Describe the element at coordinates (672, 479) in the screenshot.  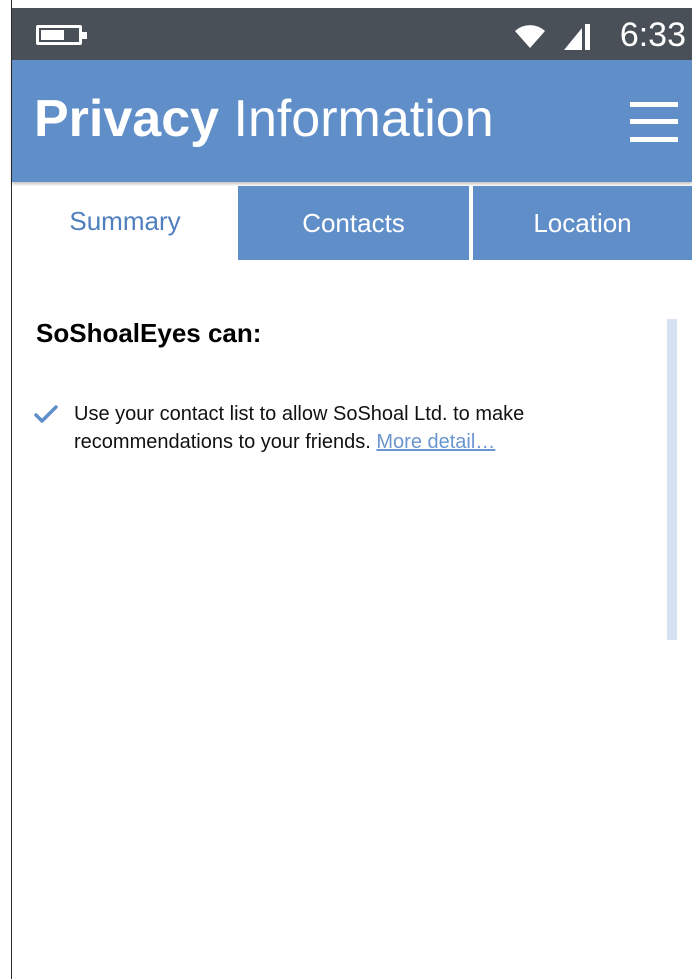
I see `scrollbar` at that location.